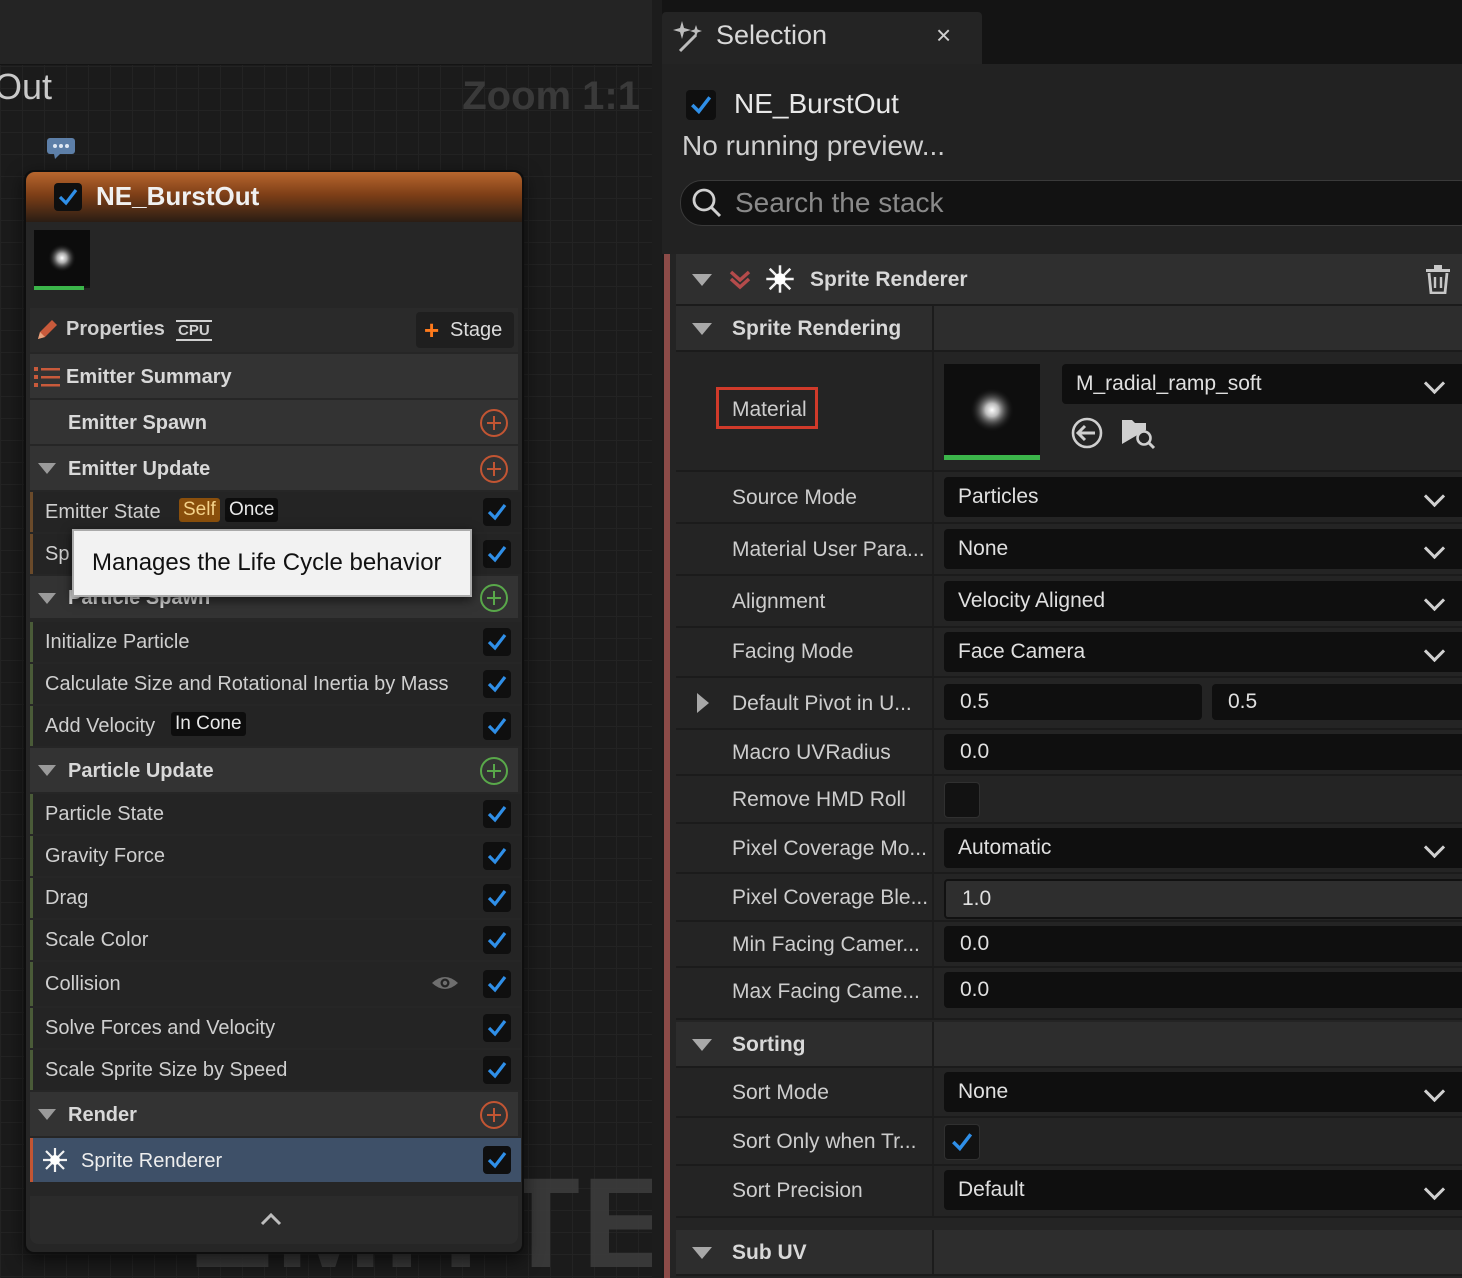 Image resolution: width=1462 pixels, height=1278 pixels. Describe the element at coordinates (1203, 944) in the screenshot. I see `min-facing-input: 0.0` at that location.